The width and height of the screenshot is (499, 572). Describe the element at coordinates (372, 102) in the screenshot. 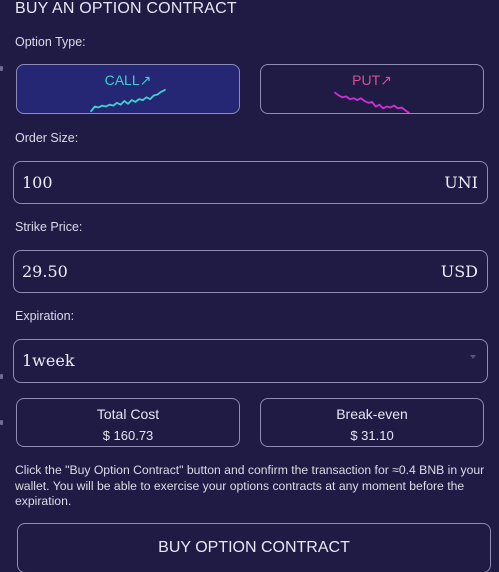

I see `put-sparkline-icon` at that location.